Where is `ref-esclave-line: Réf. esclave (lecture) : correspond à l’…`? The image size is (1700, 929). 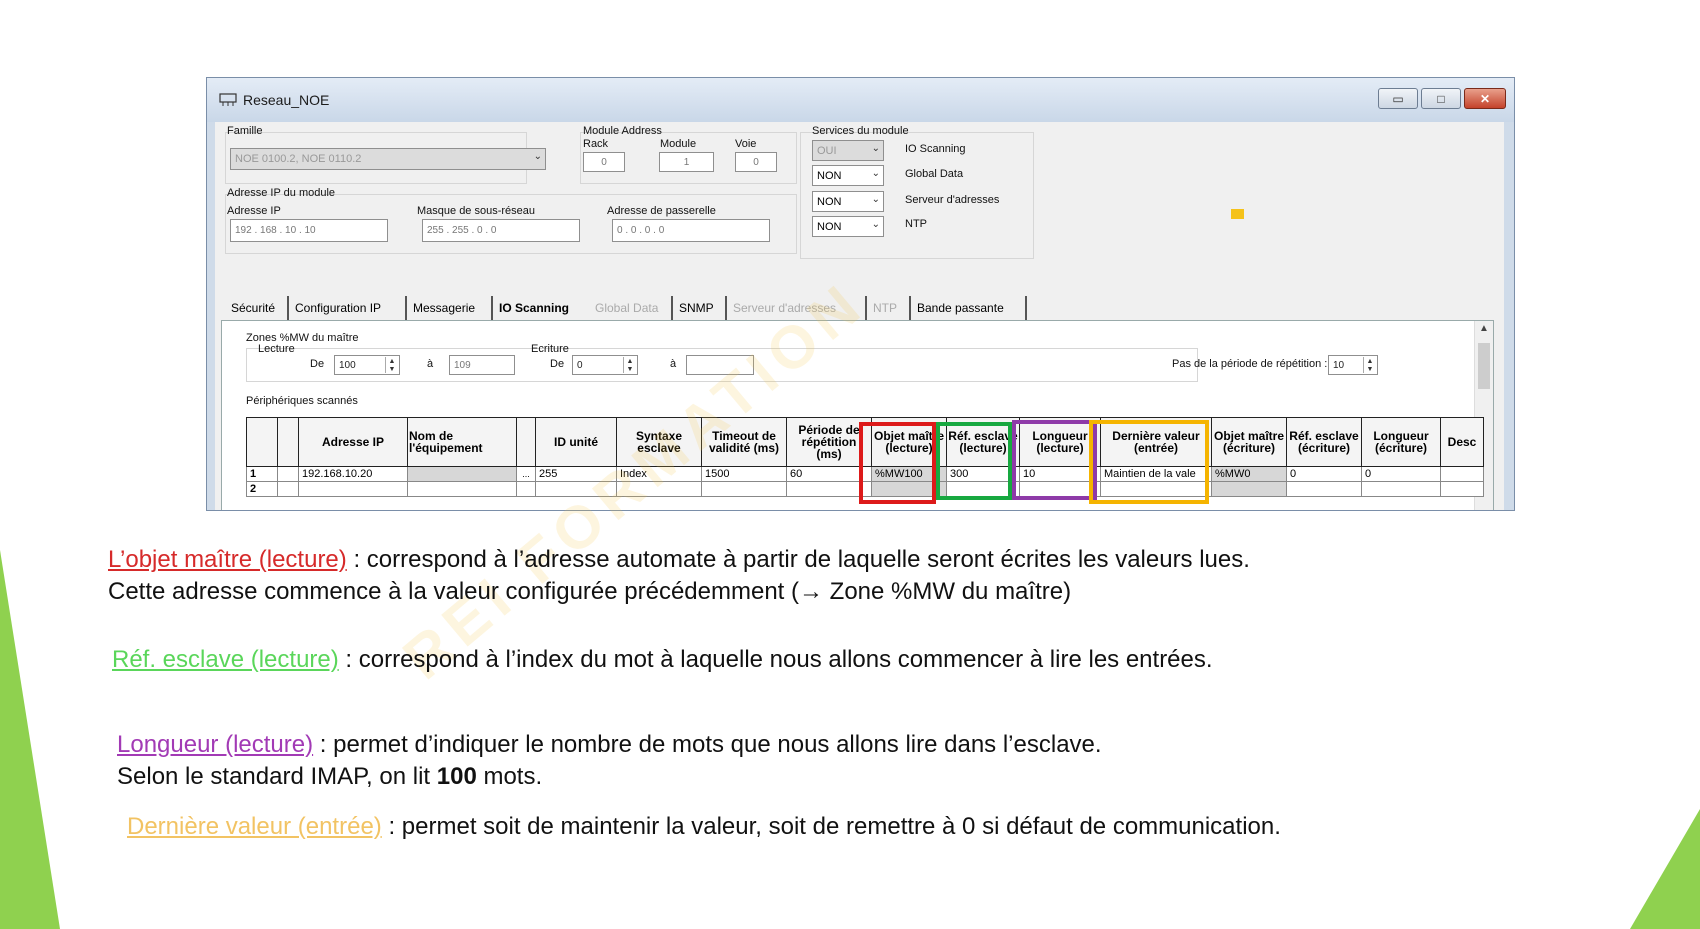
ref-esclave-line: Réf. esclave (lecture) : correspond à l’… is located at coordinates (662, 660).